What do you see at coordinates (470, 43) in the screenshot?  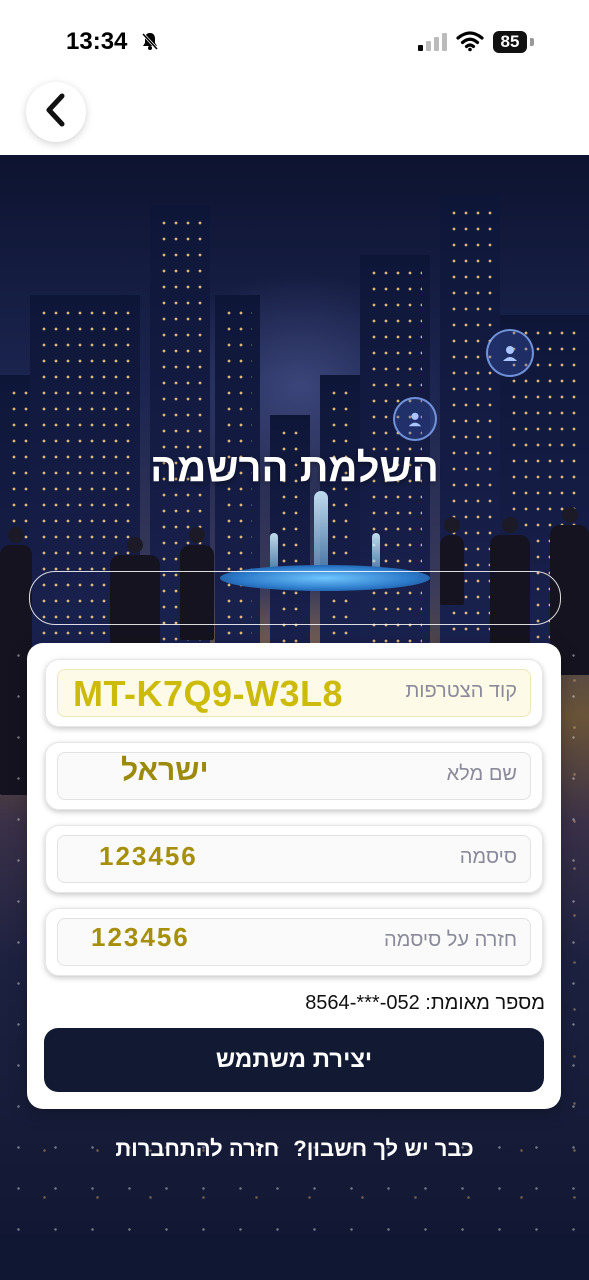 I see `wifi-icon` at bounding box center [470, 43].